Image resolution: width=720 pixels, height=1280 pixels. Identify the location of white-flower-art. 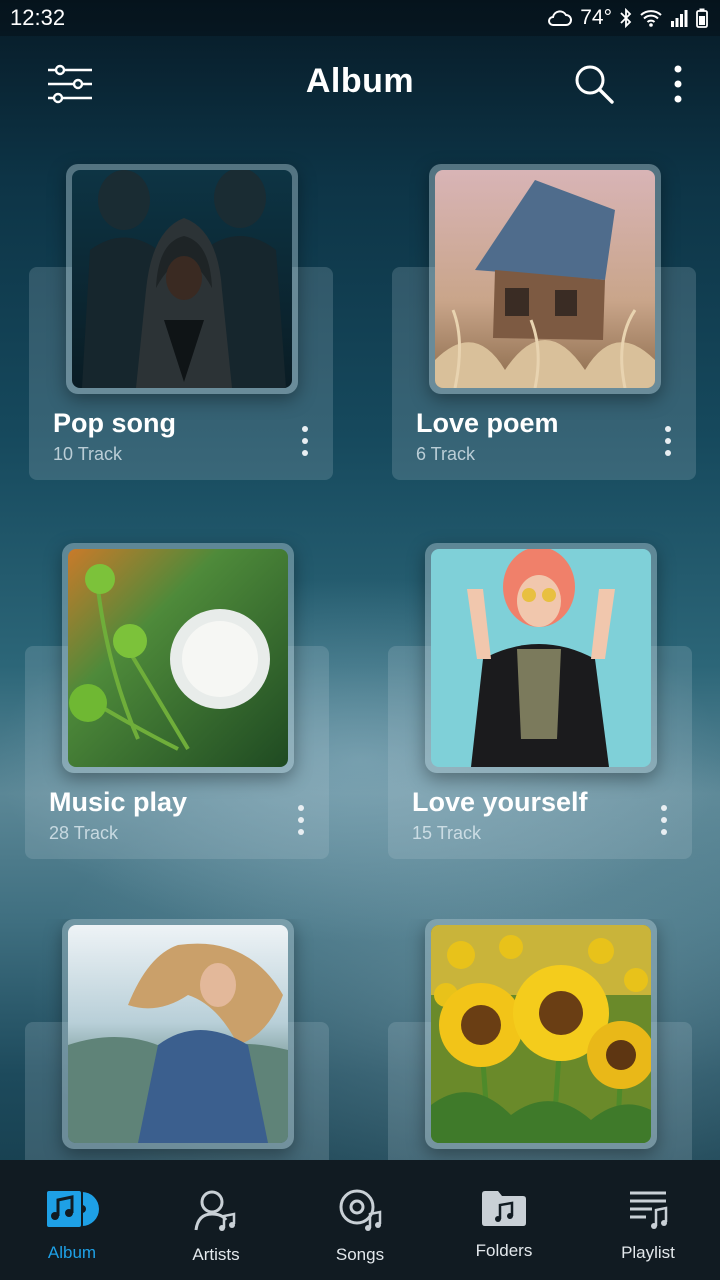
(178, 658).